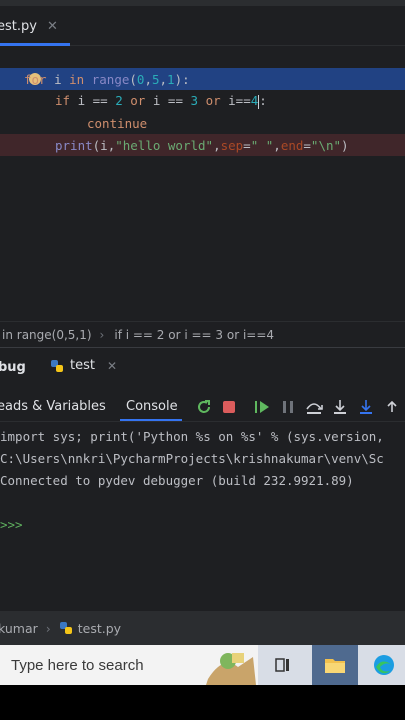 This screenshot has width=405, height=720. Describe the element at coordinates (151, 420) in the screenshot. I see `active-tab-indicator` at that location.